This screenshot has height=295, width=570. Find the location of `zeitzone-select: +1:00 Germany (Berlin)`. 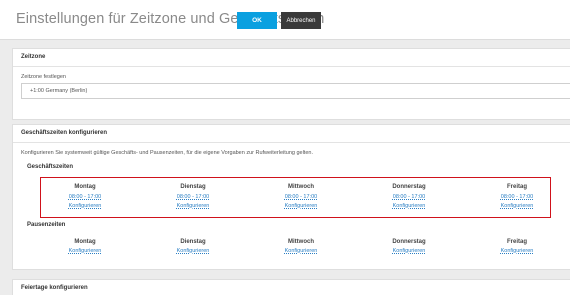

zeitzone-select: +1:00 Germany (Berlin) is located at coordinates (295, 91).